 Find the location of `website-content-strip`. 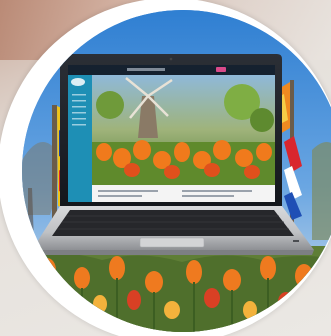

website-content-strip is located at coordinates (183, 193).